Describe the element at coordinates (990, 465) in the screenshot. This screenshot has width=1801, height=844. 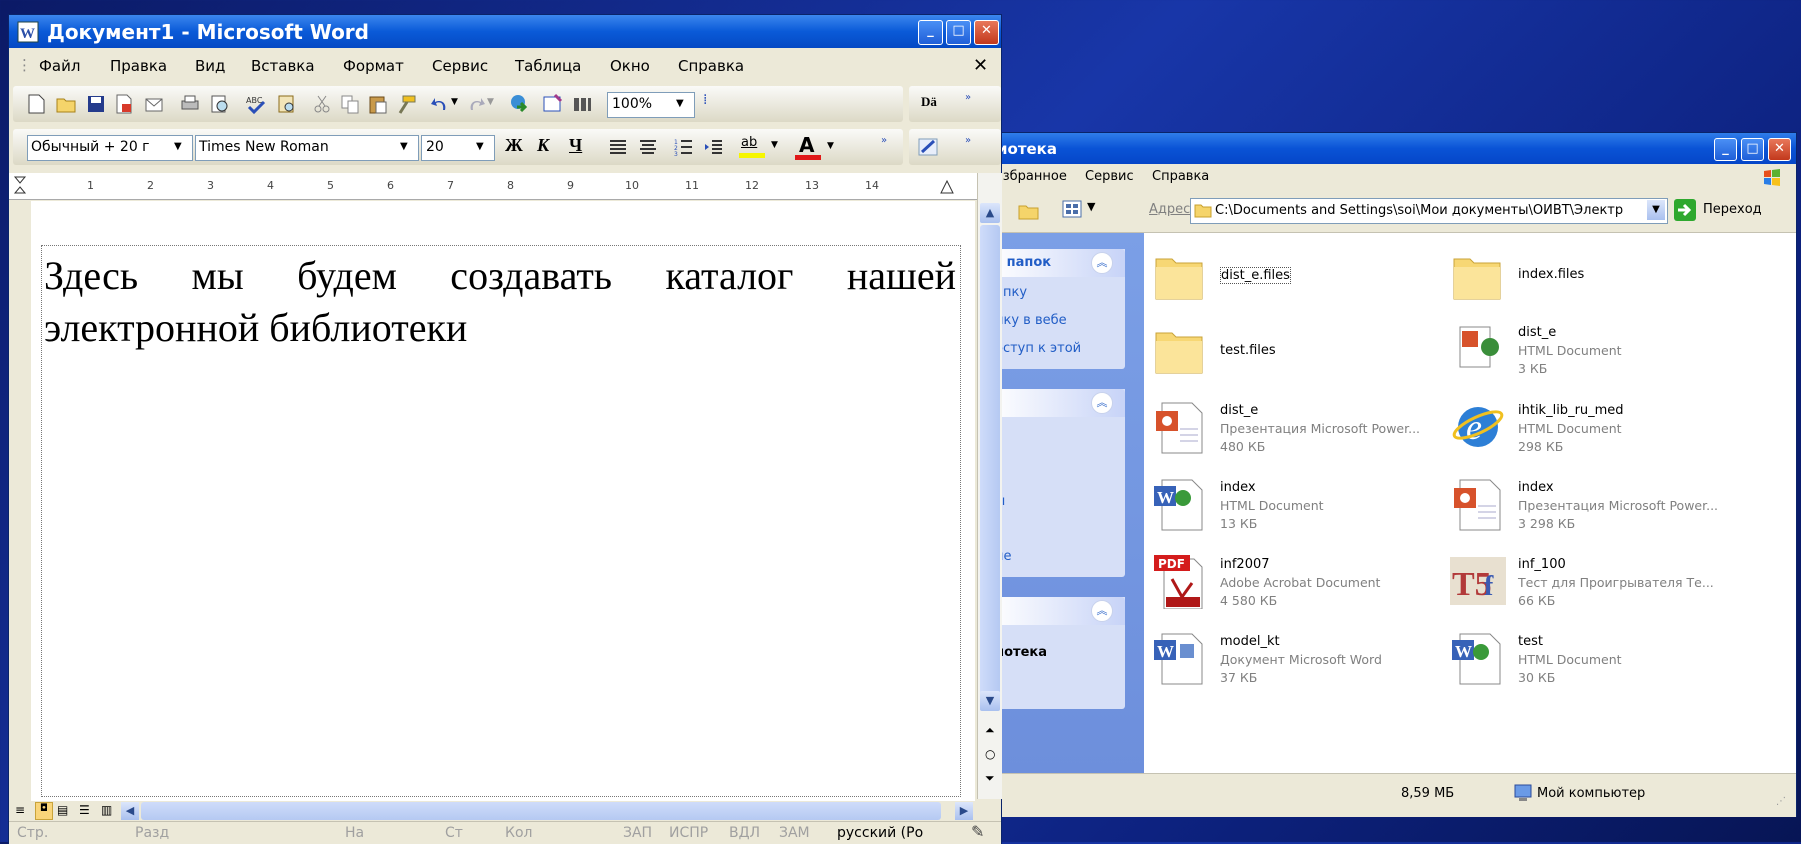
I see `scroll-thumb` at that location.